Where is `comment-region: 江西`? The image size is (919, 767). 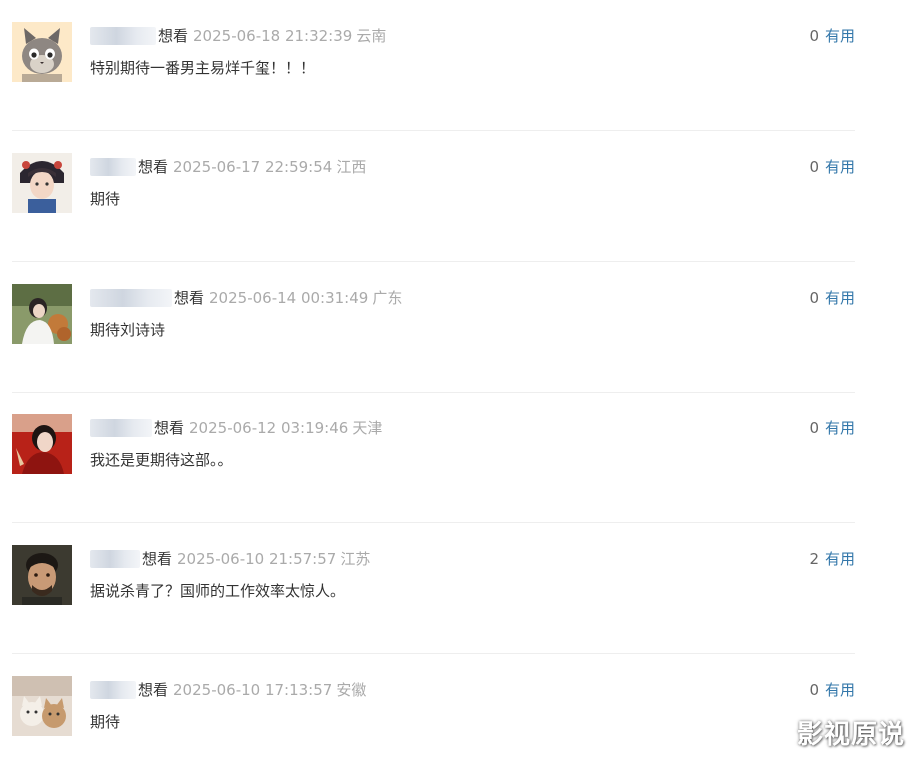
comment-region: 江西 is located at coordinates (351, 167).